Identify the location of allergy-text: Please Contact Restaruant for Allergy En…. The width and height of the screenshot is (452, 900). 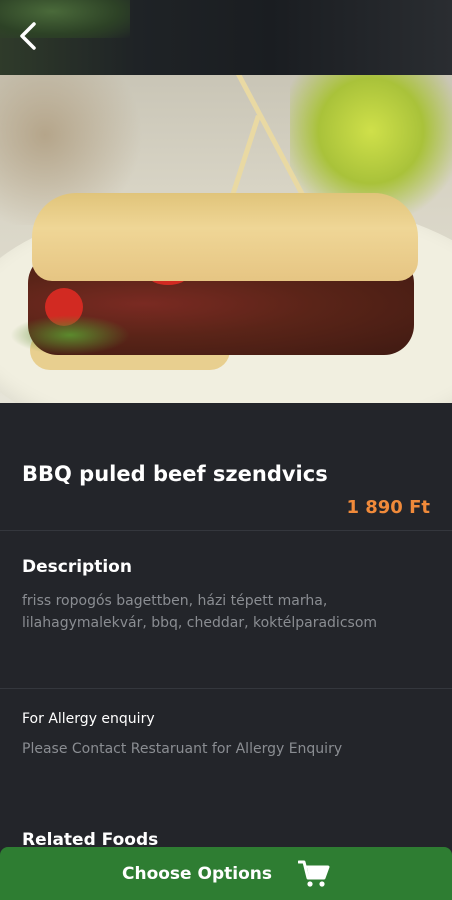
(182, 749).